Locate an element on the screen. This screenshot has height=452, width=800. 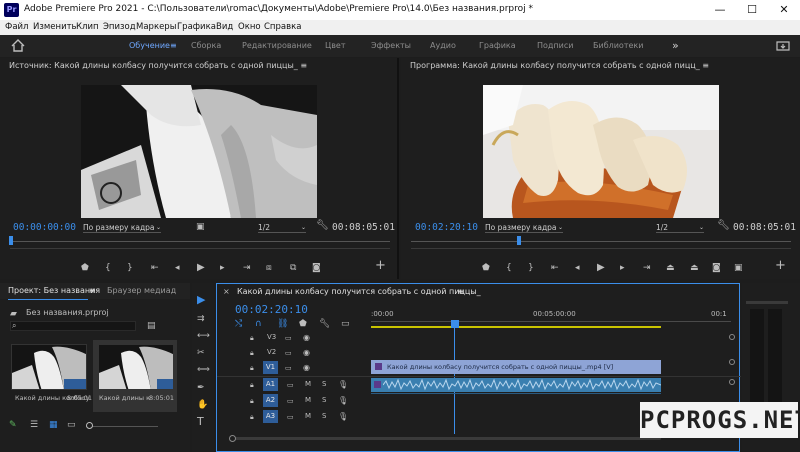
workspace-graphics: Графика is located at coordinates (497, 45).